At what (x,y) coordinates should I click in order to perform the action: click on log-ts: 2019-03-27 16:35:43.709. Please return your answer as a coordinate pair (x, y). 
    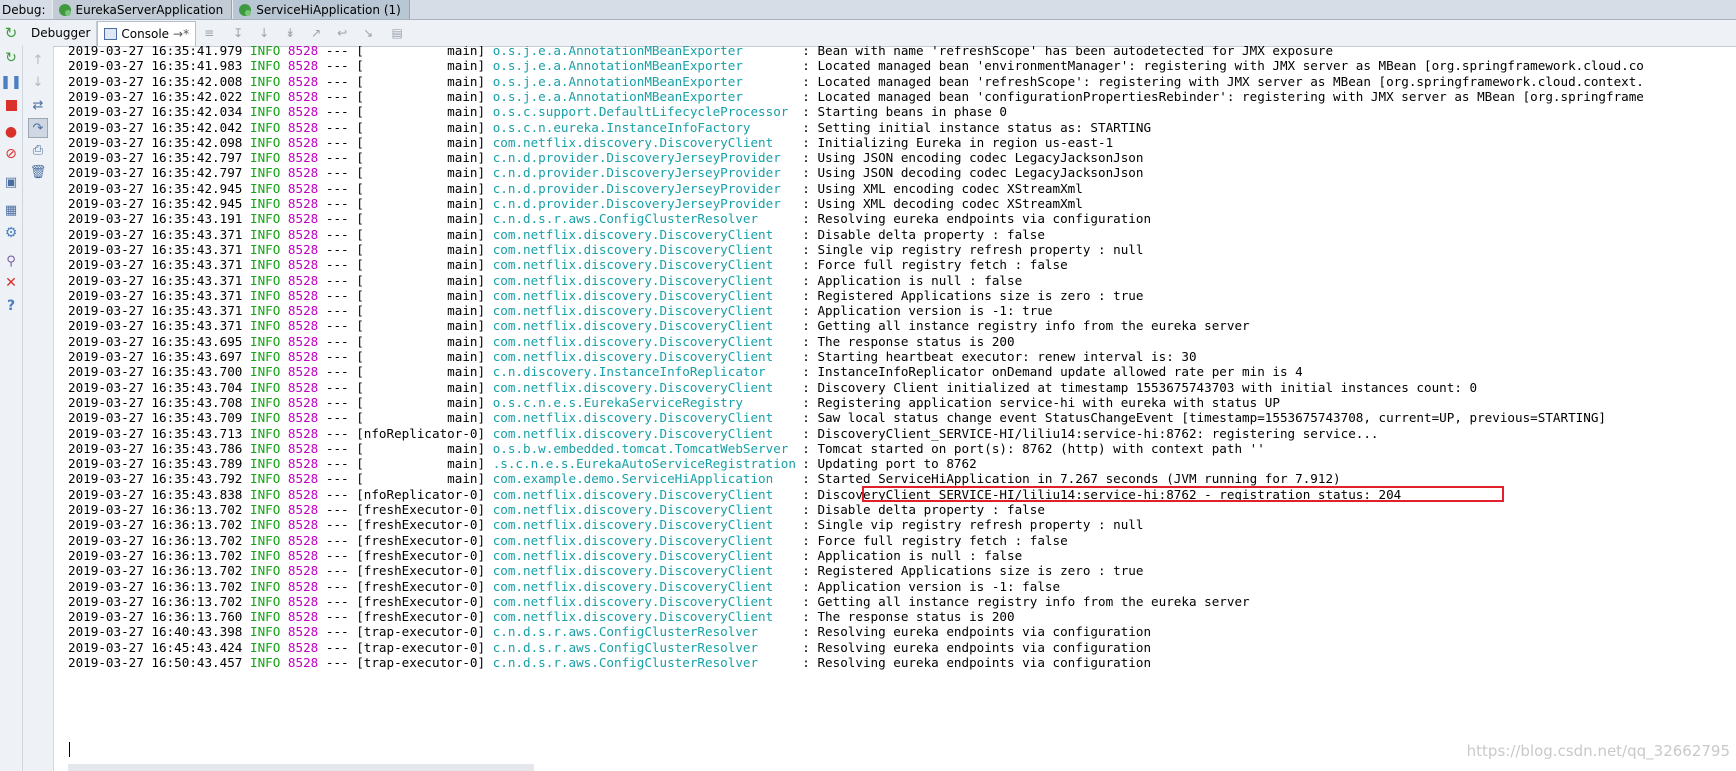
    Looking at the image, I should click on (155, 418).